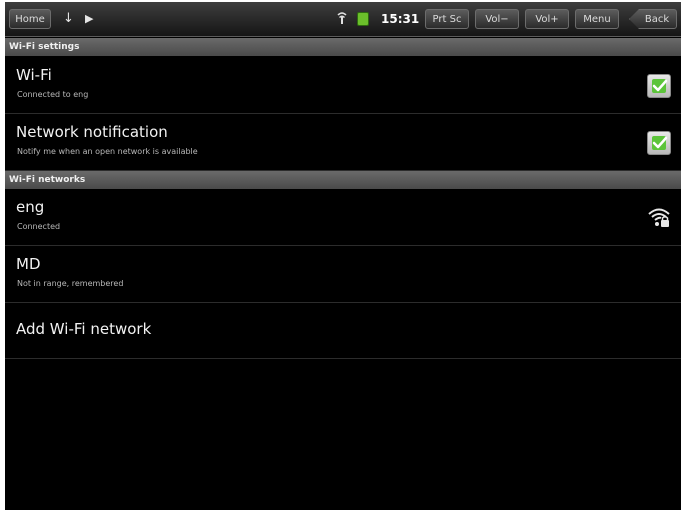 This screenshot has height=512, width=686. Describe the element at coordinates (343, 180) in the screenshot. I see `wifi-networks-header: Wi-Fi networks` at that location.